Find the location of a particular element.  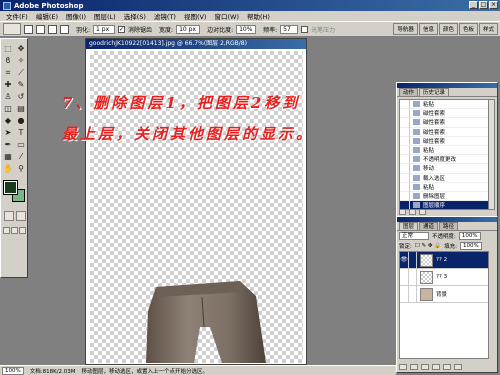

zoom-tool-icon: ⚲ is located at coordinates (21, 168).